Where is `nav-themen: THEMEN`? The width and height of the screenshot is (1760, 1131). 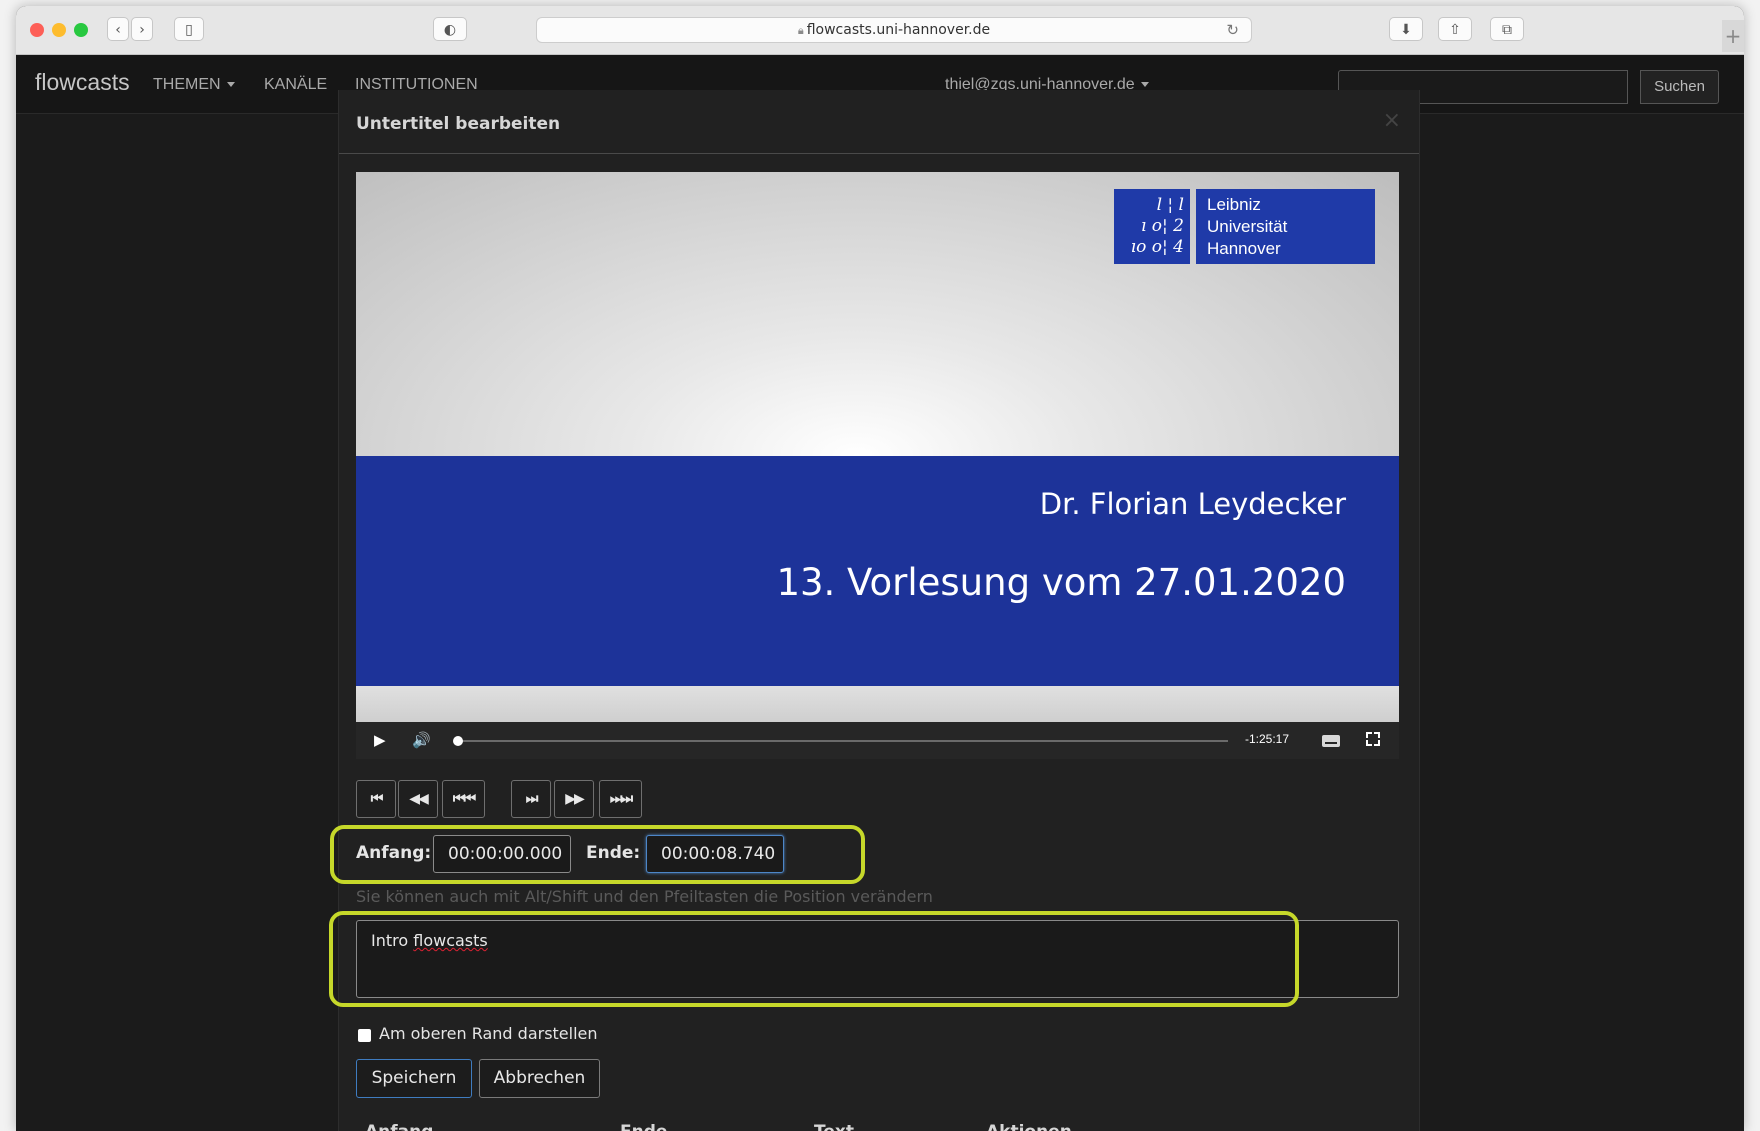
nav-themen: THEMEN is located at coordinates (194, 85).